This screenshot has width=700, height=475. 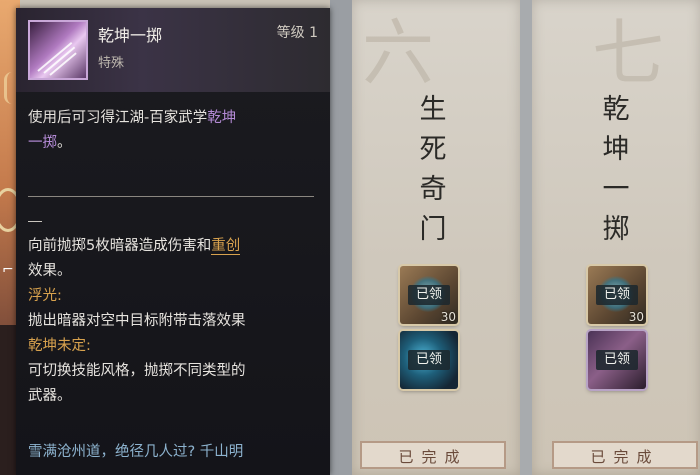 I want to click on keyword-link: 重创, so click(x=226, y=246).